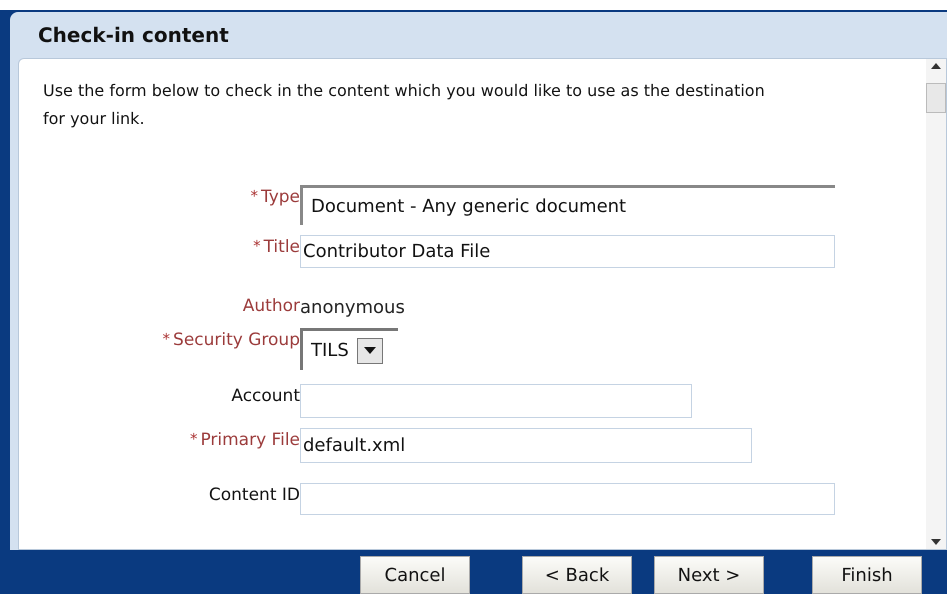 Image resolution: width=947 pixels, height=594 pixels. What do you see at coordinates (265, 396) in the screenshot?
I see `field-label: Account` at bounding box center [265, 396].